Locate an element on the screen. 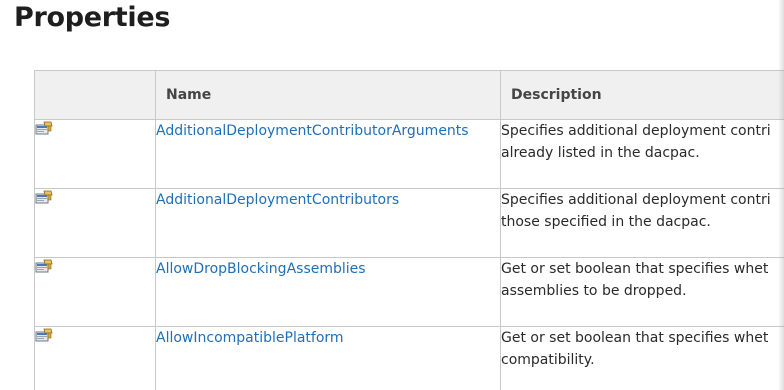 The height and width of the screenshot is (390, 784). row-name-cell: AdditionalDeploymentContributors is located at coordinates (328, 223).